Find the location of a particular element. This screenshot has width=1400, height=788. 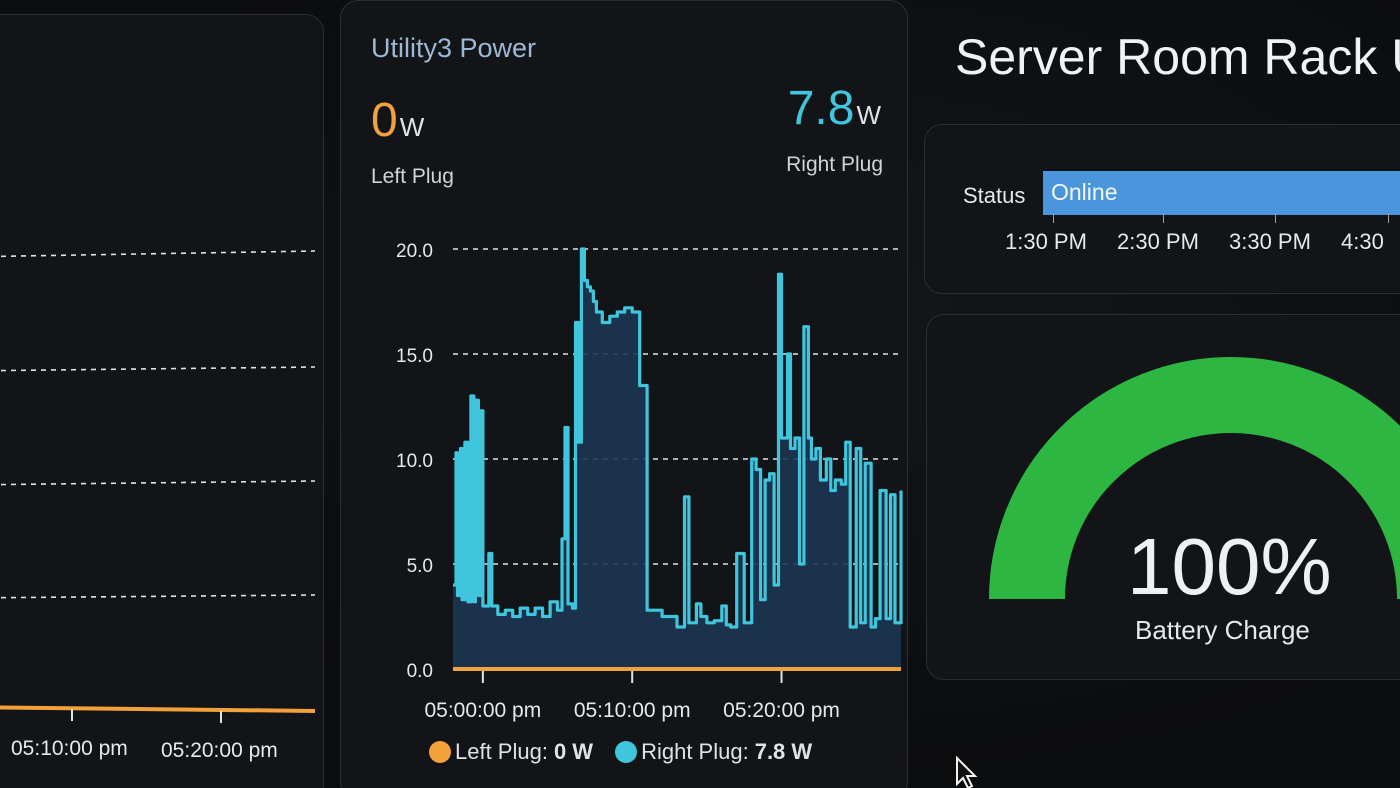

status-axis-ticks is located at coordinates (1221, 219).